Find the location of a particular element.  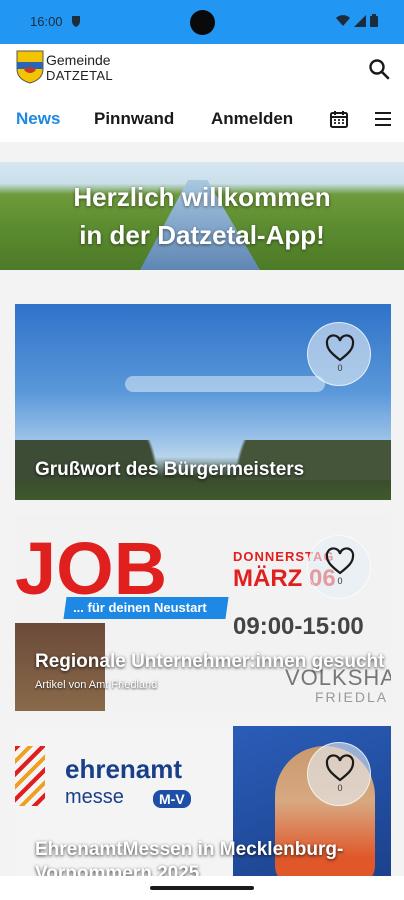

signal-icon is located at coordinates (360, 20).